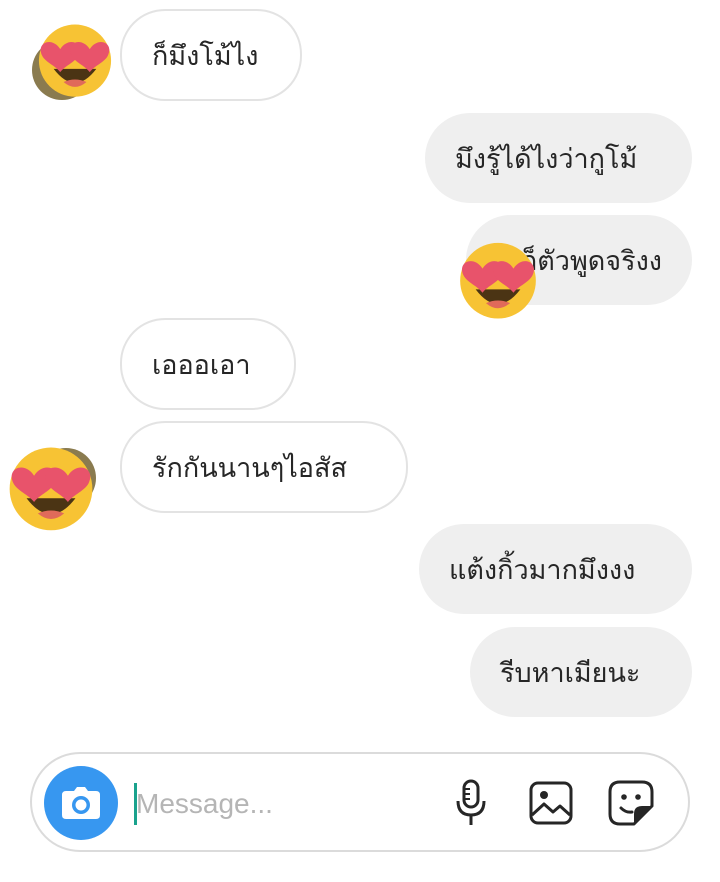  I want to click on message-bubble-outgoing: แต้งกิ้วมากมึงงง, so click(555, 569).